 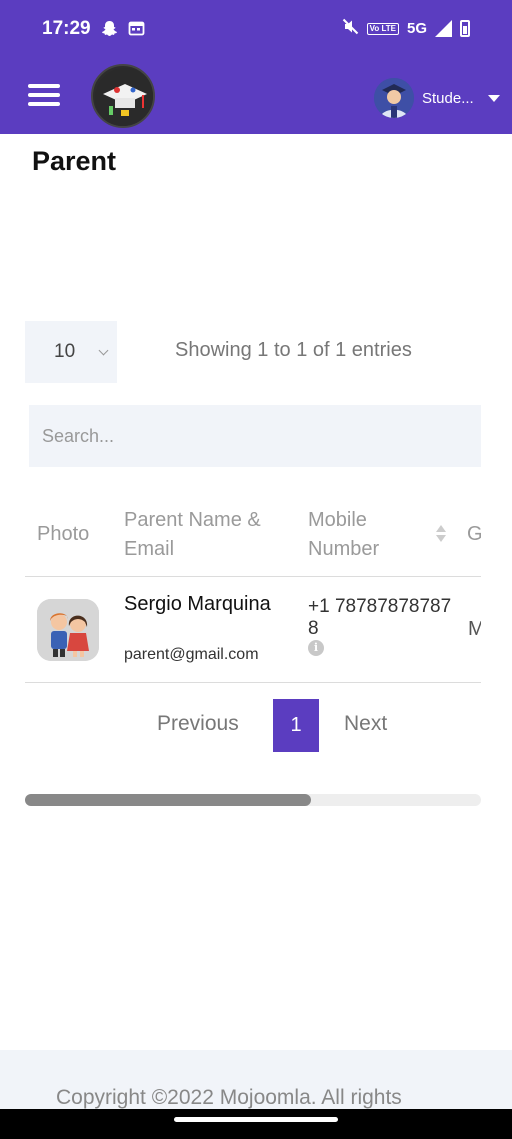 I want to click on scrollbar-thumb, so click(x=168, y=800).